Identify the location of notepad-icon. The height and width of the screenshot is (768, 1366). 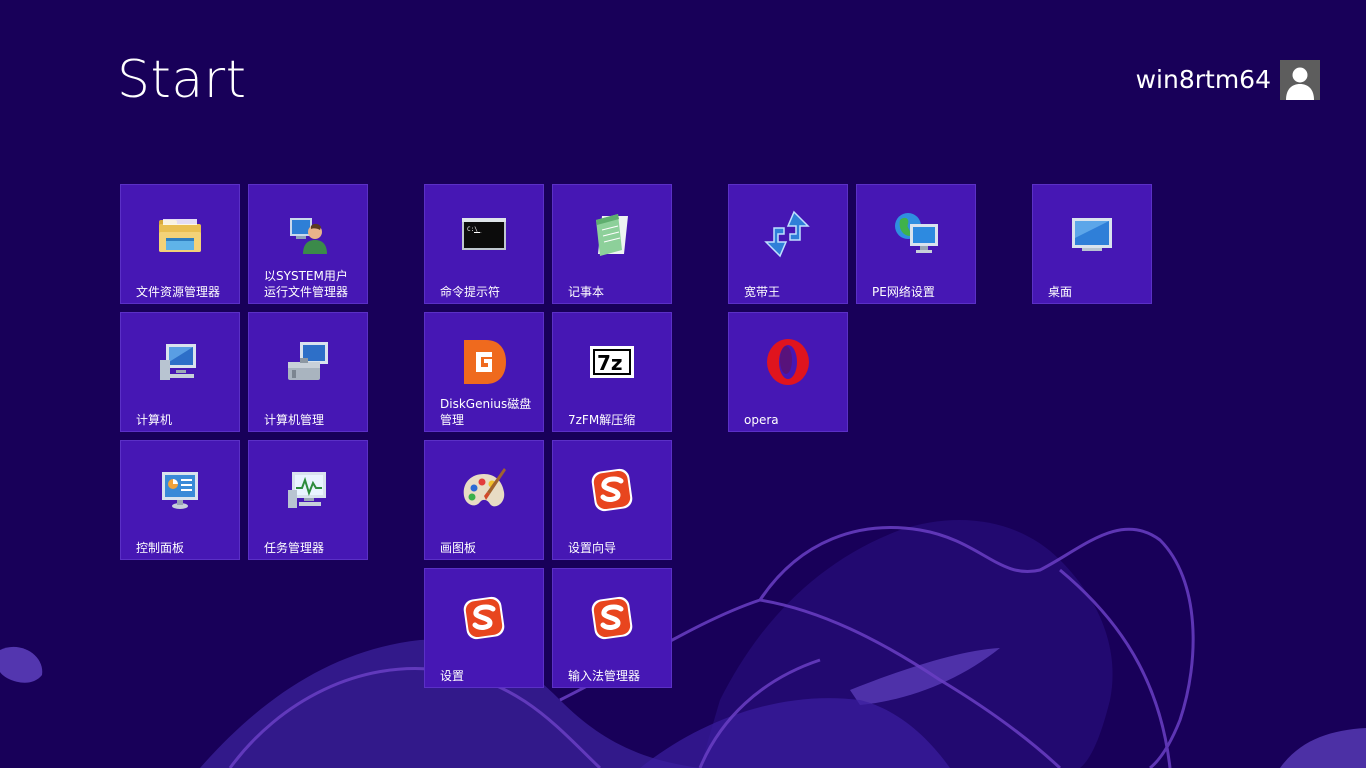
(612, 234).